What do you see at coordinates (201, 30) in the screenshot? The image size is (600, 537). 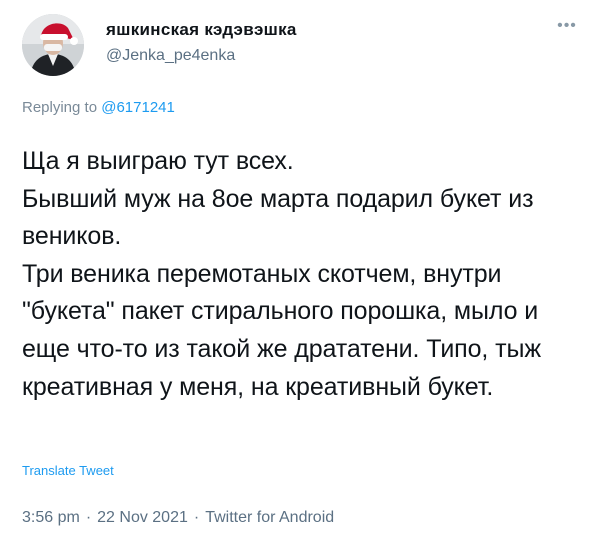 I see `display-name: яшкинская кэдэвэшка` at bounding box center [201, 30].